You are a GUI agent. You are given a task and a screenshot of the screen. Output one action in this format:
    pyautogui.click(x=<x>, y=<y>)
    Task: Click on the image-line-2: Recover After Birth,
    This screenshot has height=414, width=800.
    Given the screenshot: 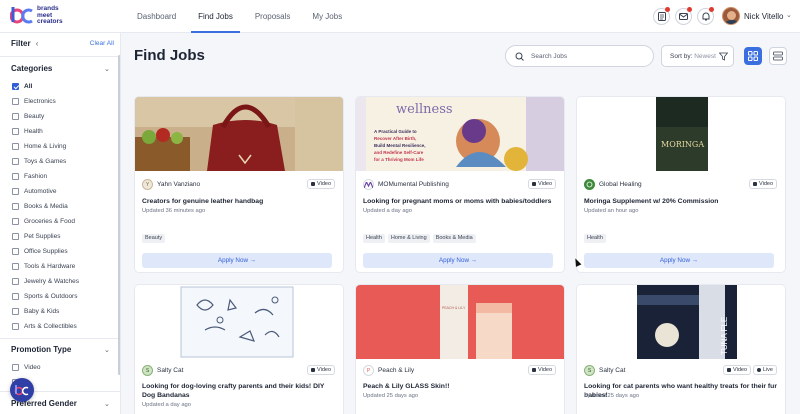 What is the action you would take?
    pyautogui.click(x=395, y=138)
    